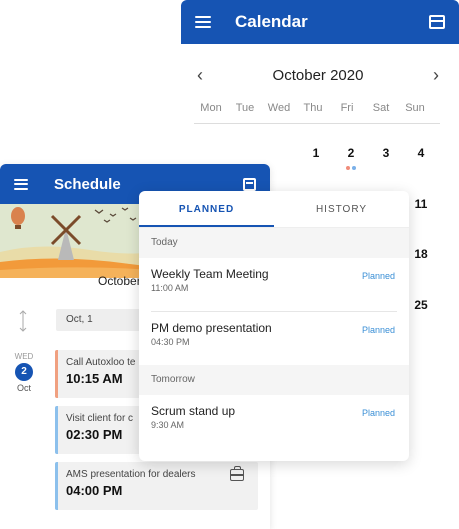 This screenshot has width=459, height=529. I want to click on list-item: PM demo presentation 04:30 PM Planned, so click(274, 338).